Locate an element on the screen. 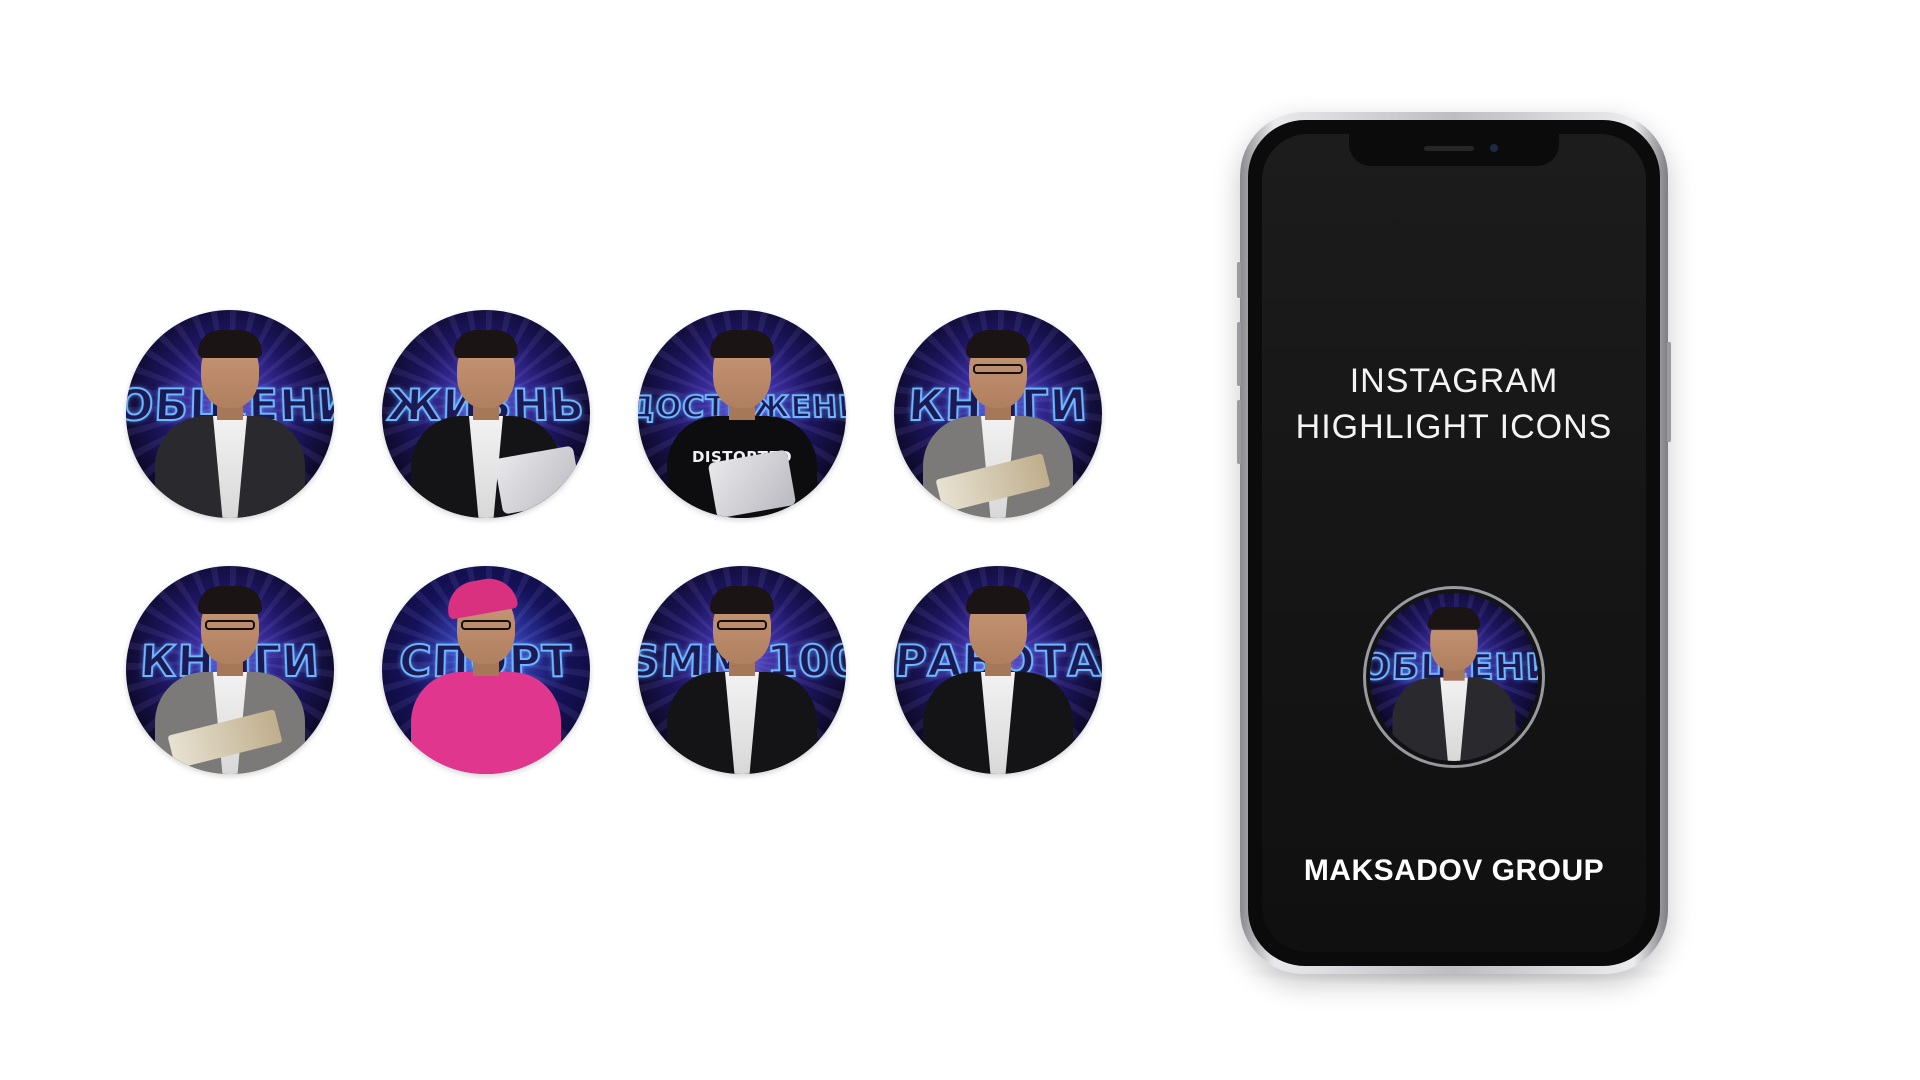 Image resolution: width=1920 pixels, height=1080 pixels. speaker-grille is located at coordinates (1449, 148).